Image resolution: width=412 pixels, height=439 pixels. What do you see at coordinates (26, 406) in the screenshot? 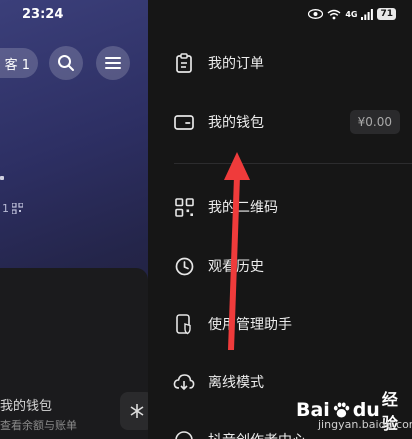
I see `wallet-title: 我的钱包` at bounding box center [26, 406].